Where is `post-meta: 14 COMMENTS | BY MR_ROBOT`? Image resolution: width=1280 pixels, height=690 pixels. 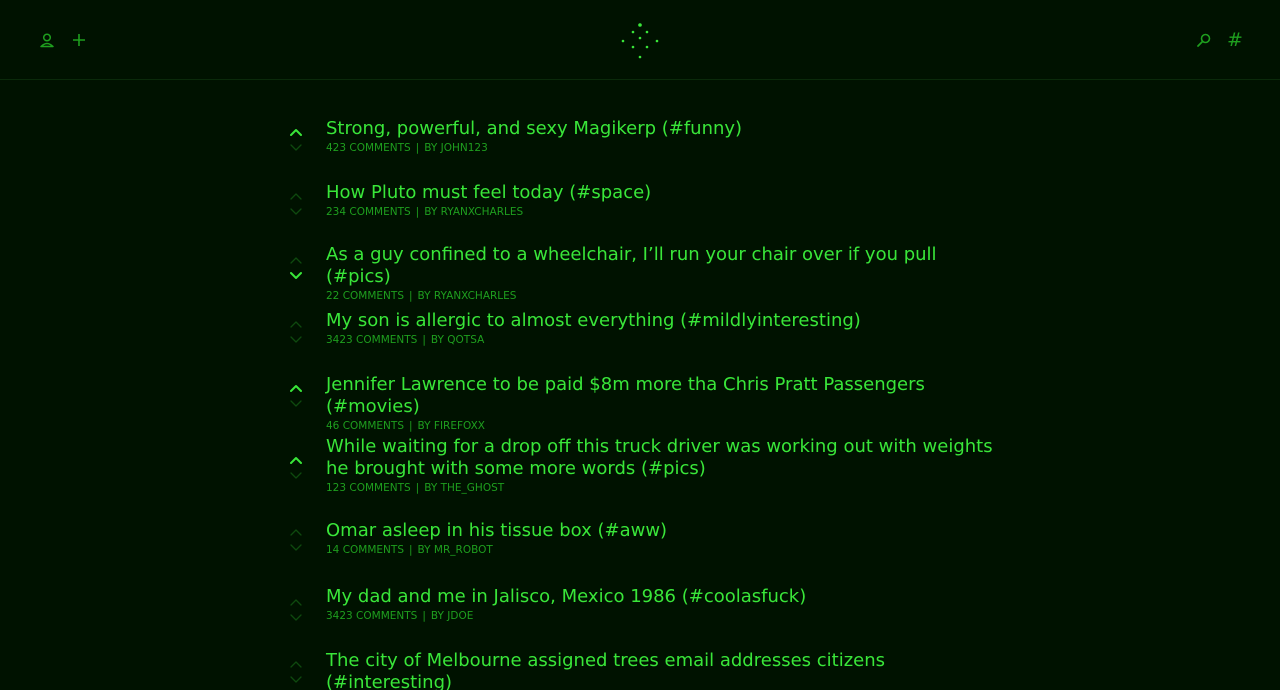 post-meta: 14 COMMENTS | BY MR_ROBOT is located at coordinates (661, 550).